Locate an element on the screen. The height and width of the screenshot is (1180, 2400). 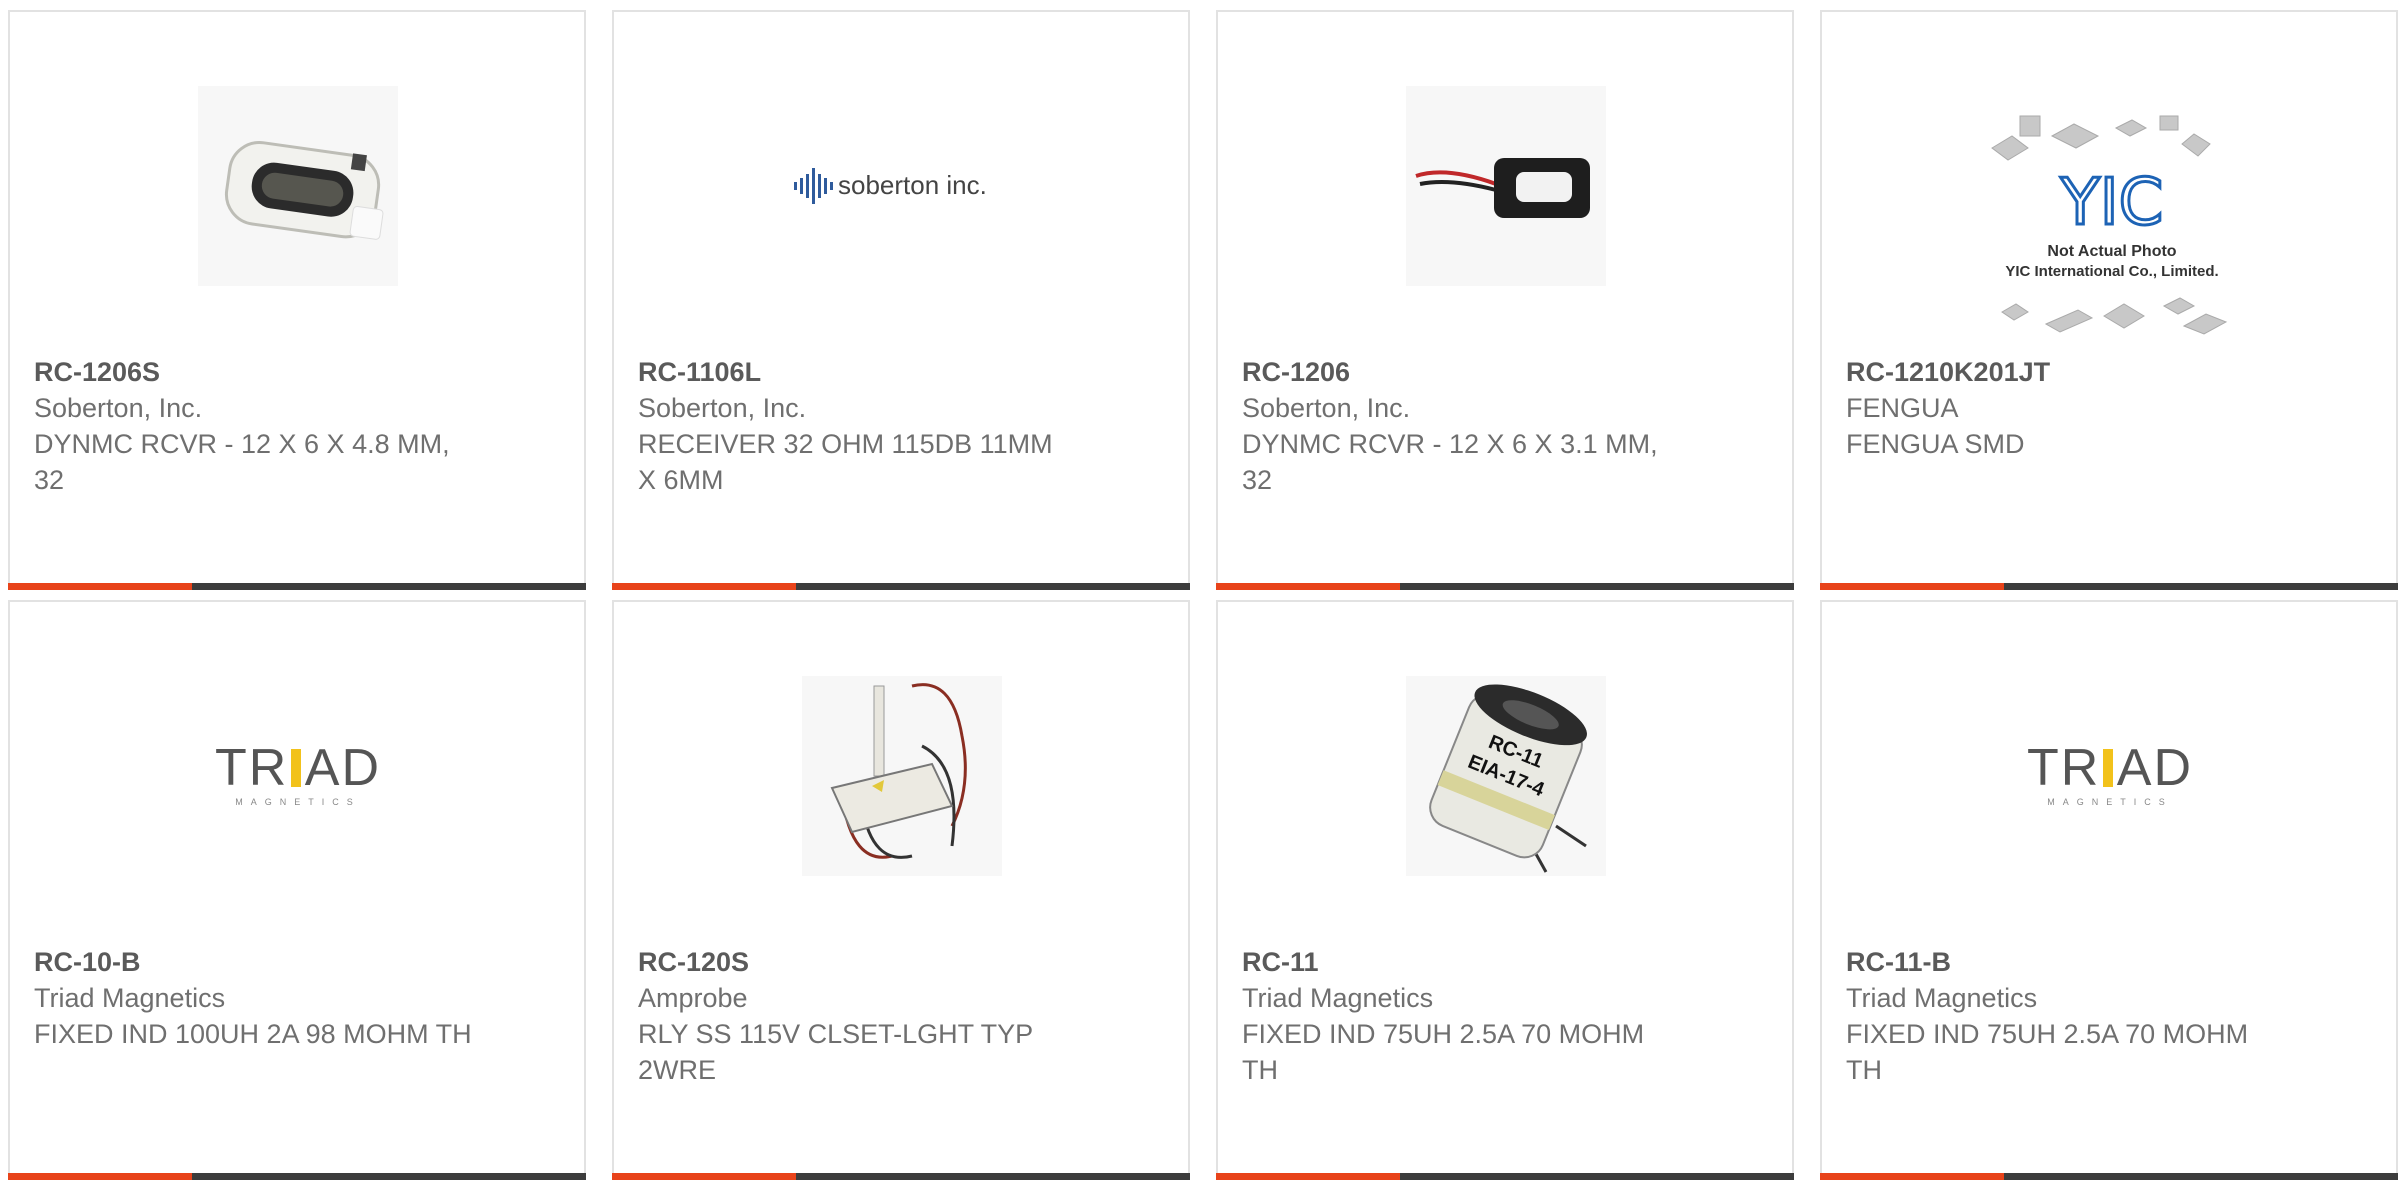
product-description: RLY SS 115V CLSET-LGHT TYP 2WRE is located at coordinates (835, 1052).